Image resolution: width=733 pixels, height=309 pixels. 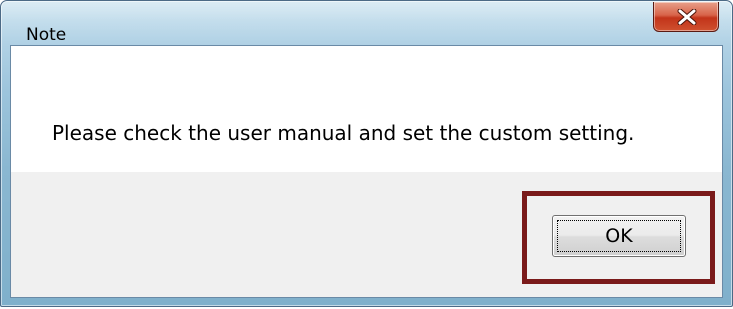 I want to click on ok-button: OK, so click(x=619, y=236).